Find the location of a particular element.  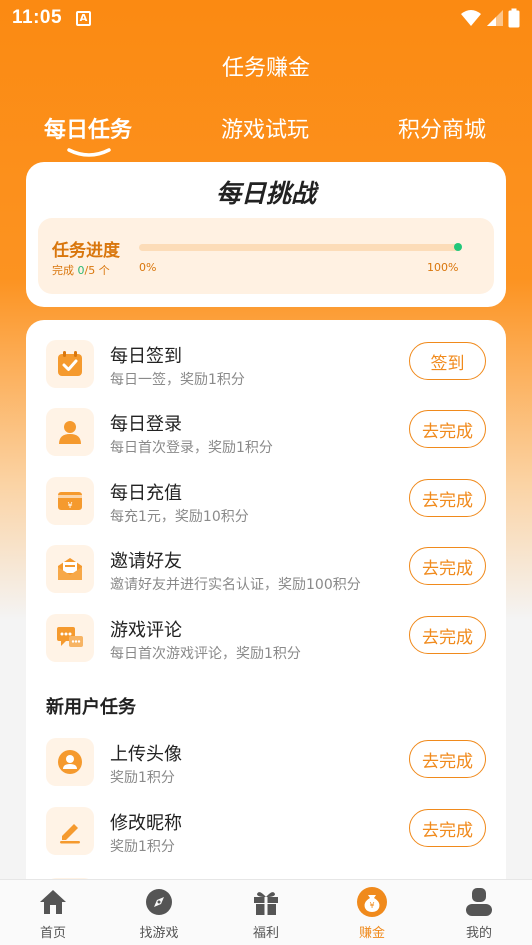

tab-active-indicator is located at coordinates (89, 152).